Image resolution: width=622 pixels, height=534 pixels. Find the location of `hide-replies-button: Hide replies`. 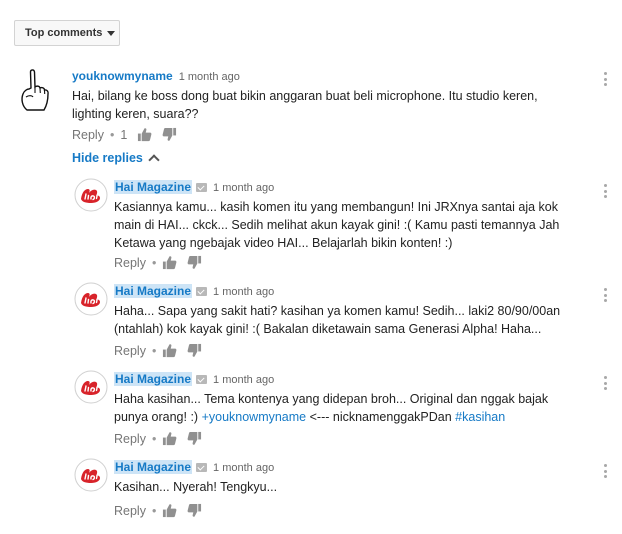

hide-replies-button: Hide replies is located at coordinates (116, 158).